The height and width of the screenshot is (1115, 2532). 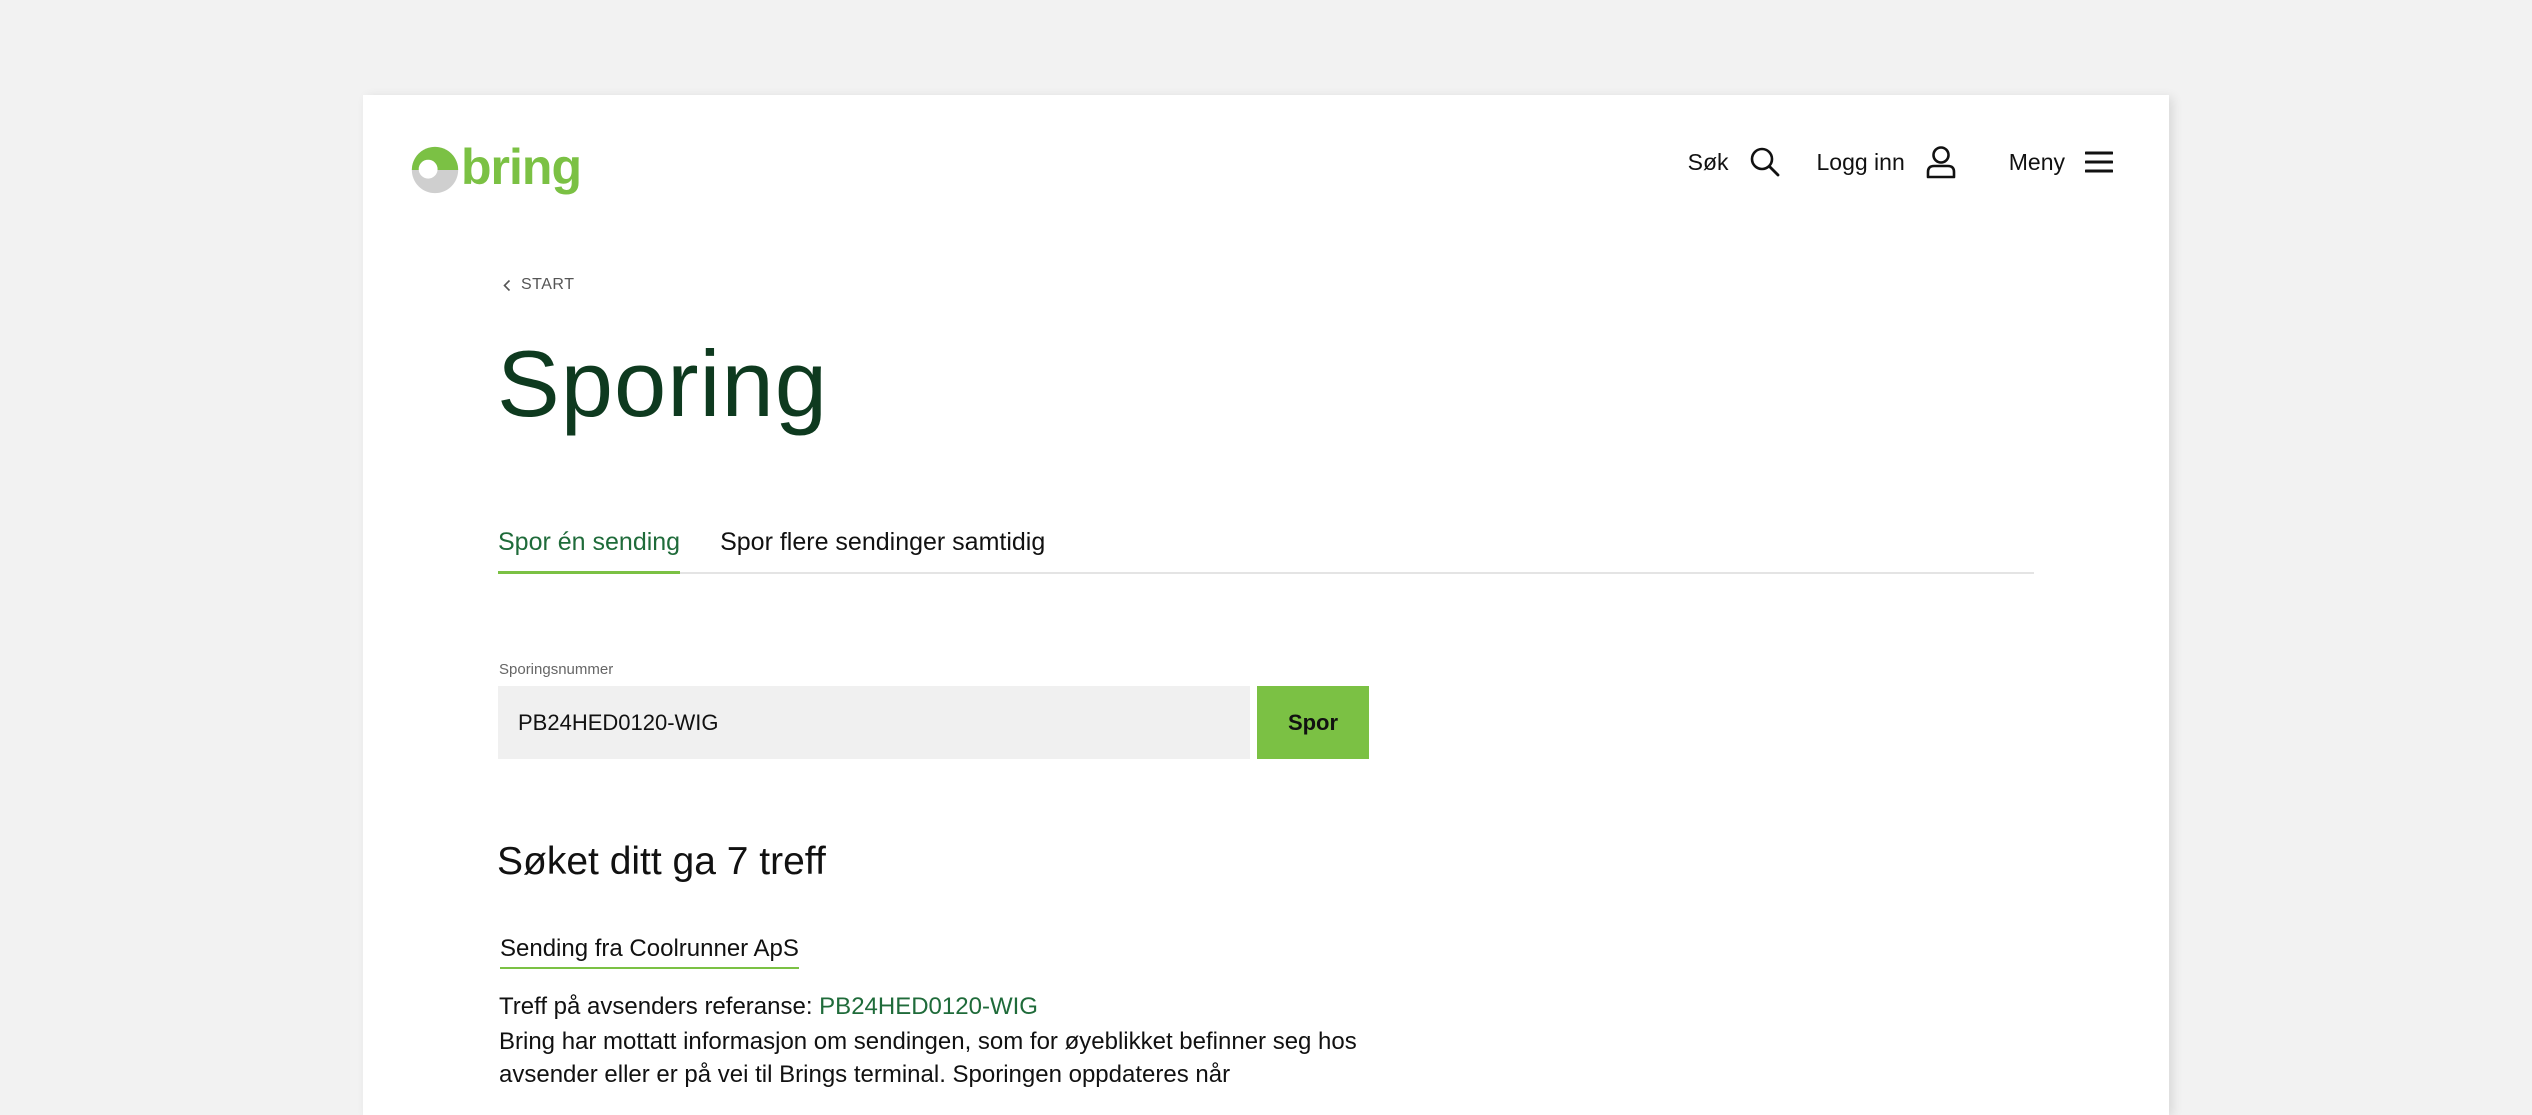 I want to click on tab-track-multiple: Spor flere sendinger samtidig, so click(x=882, y=547).